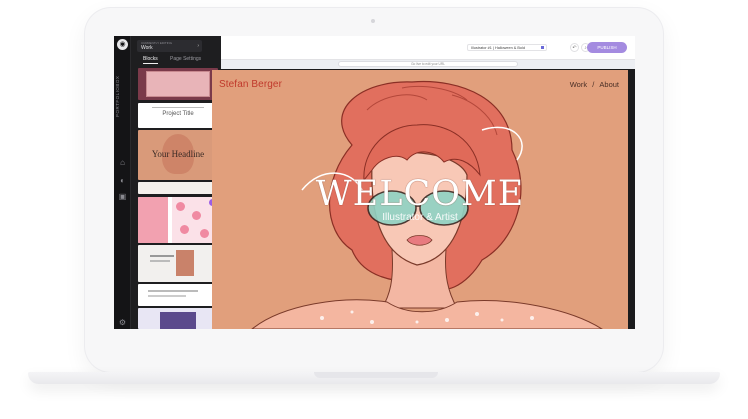 The image size is (748, 419). I want to click on page-dropdown: CURRENTLY EDITING Work ›, so click(169, 46).